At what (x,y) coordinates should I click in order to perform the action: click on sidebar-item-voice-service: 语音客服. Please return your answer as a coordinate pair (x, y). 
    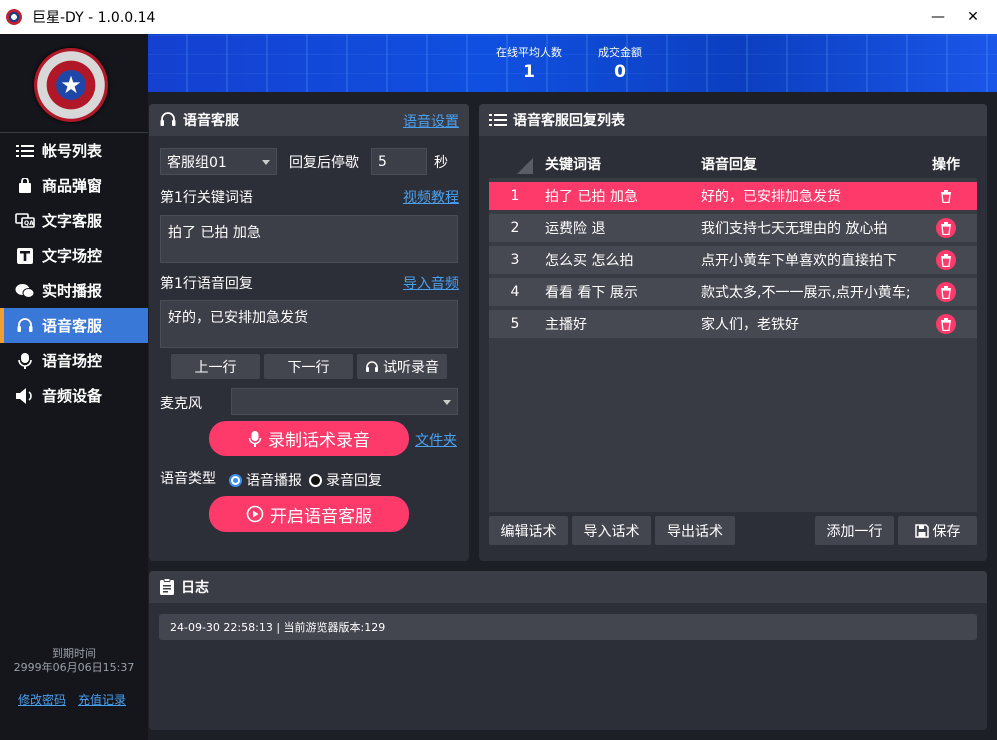
    Looking at the image, I should click on (74, 325).